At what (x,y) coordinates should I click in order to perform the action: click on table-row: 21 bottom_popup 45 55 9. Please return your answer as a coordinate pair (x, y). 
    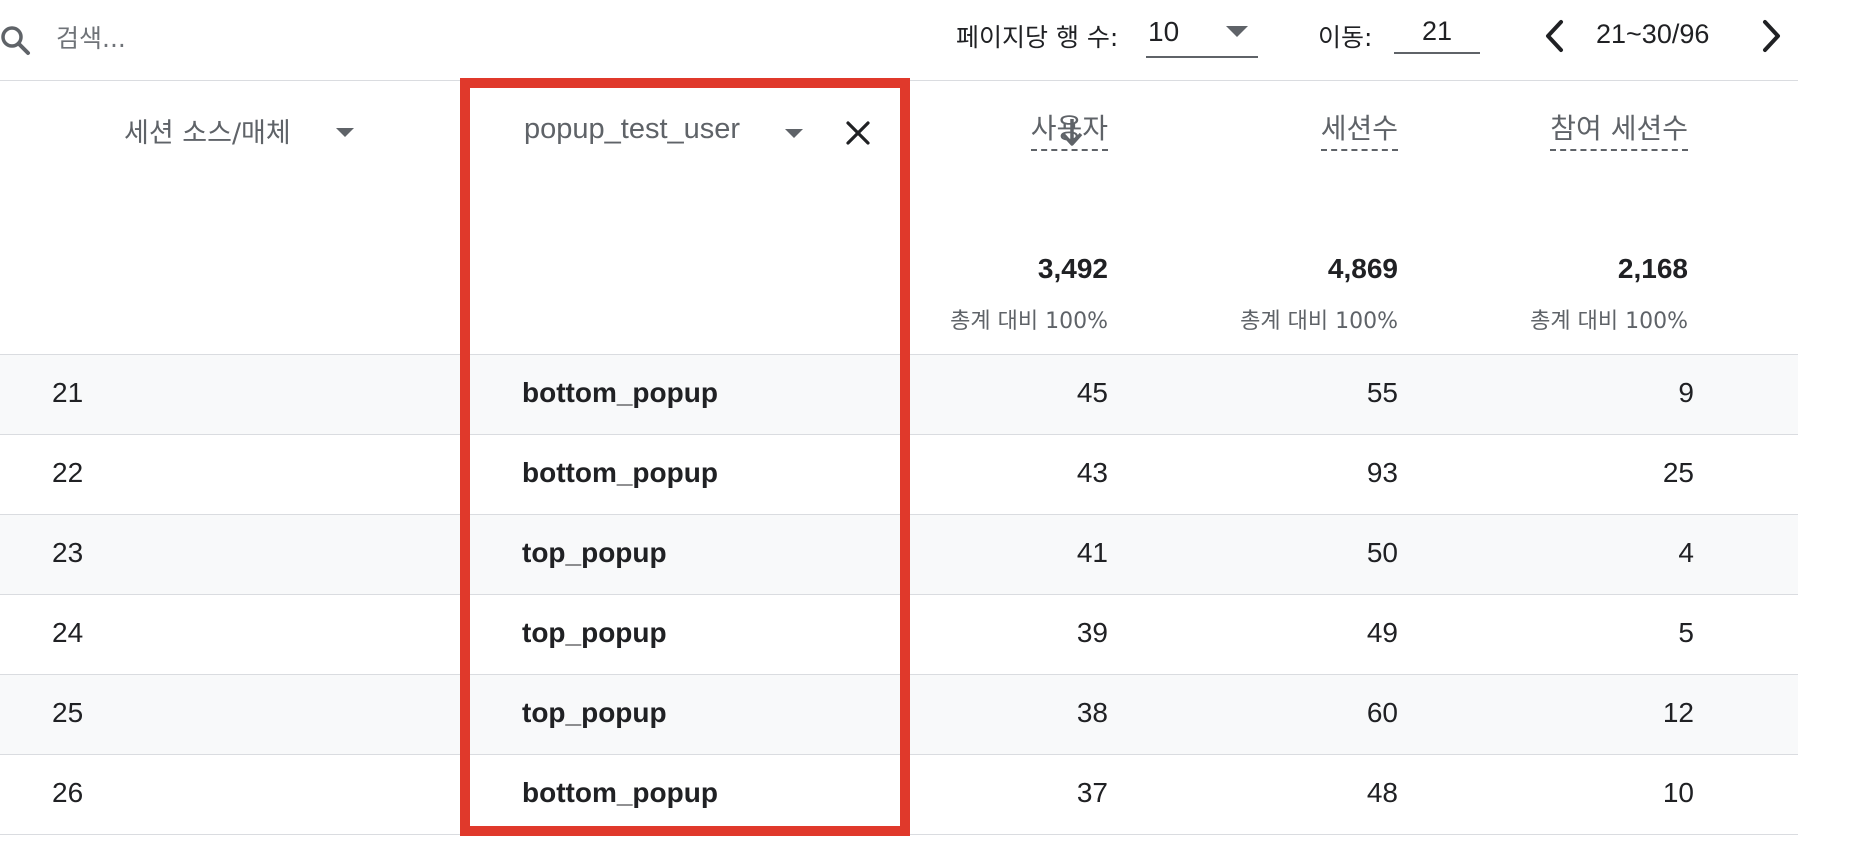
    Looking at the image, I should click on (899, 395).